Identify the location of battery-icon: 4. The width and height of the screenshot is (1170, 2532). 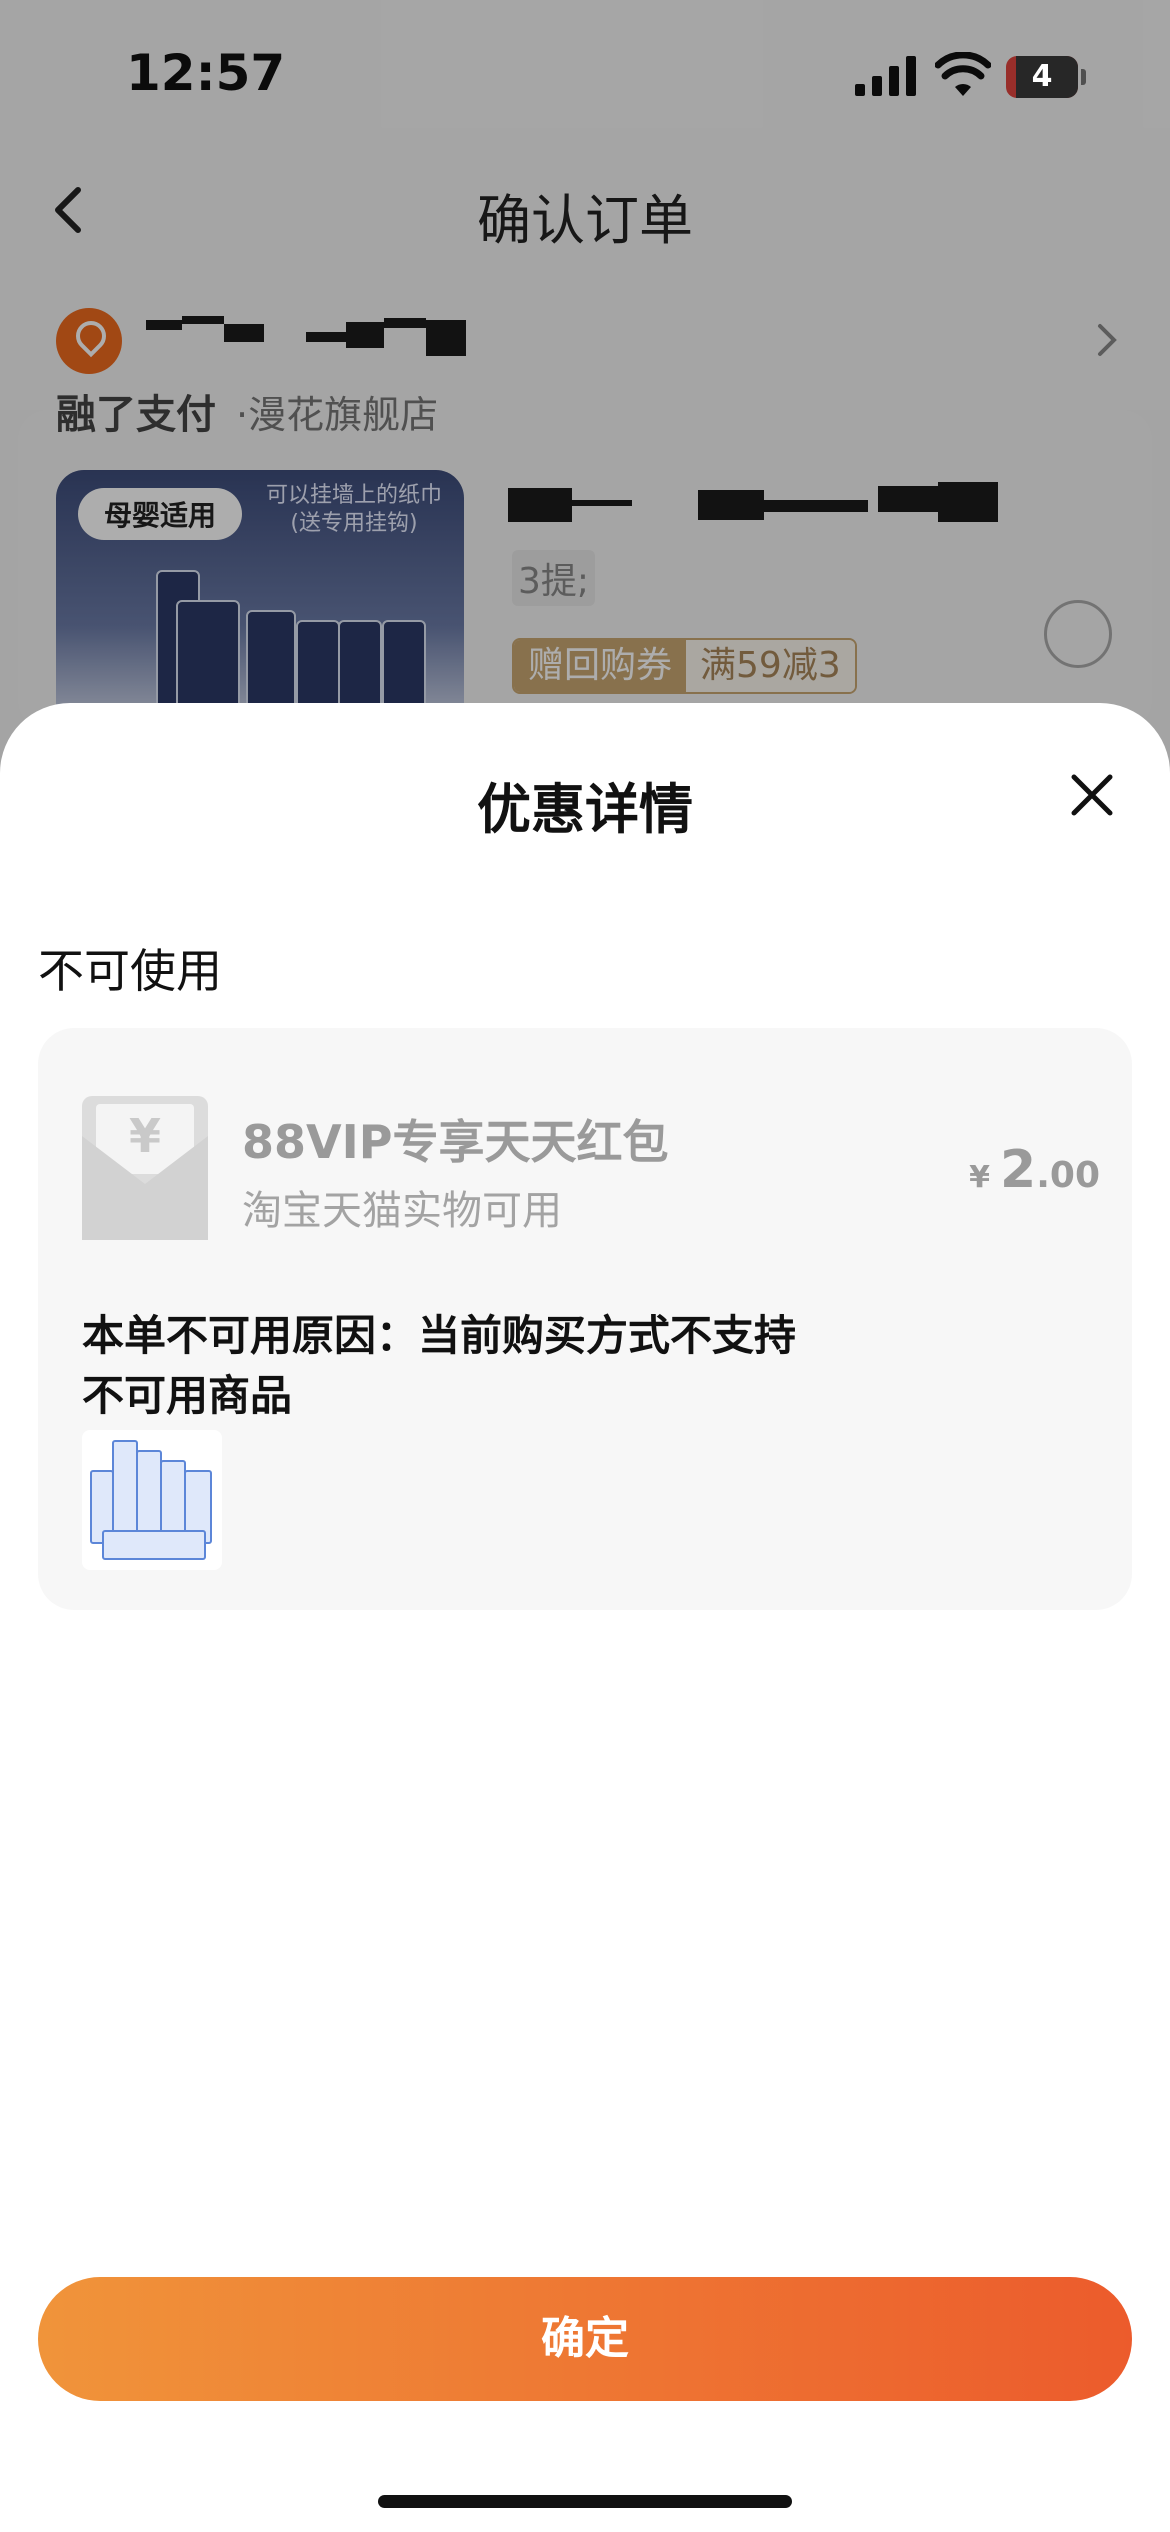
(1046, 77).